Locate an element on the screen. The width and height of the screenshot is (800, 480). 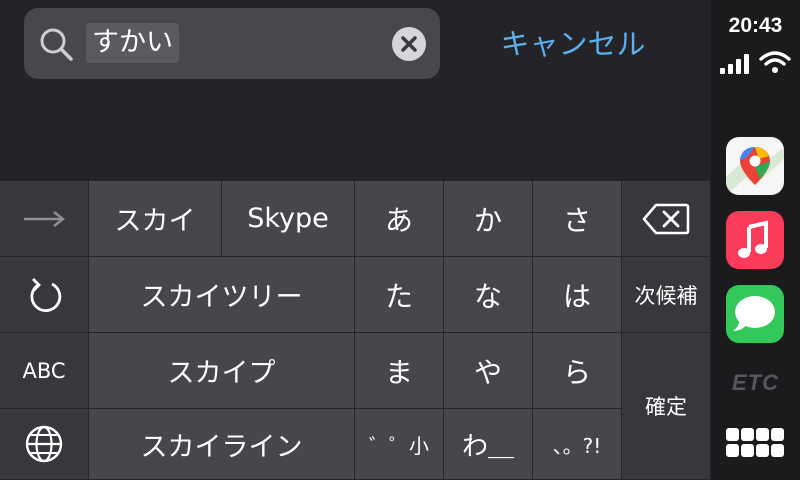
kana-key-ha: は is located at coordinates (577, 295).